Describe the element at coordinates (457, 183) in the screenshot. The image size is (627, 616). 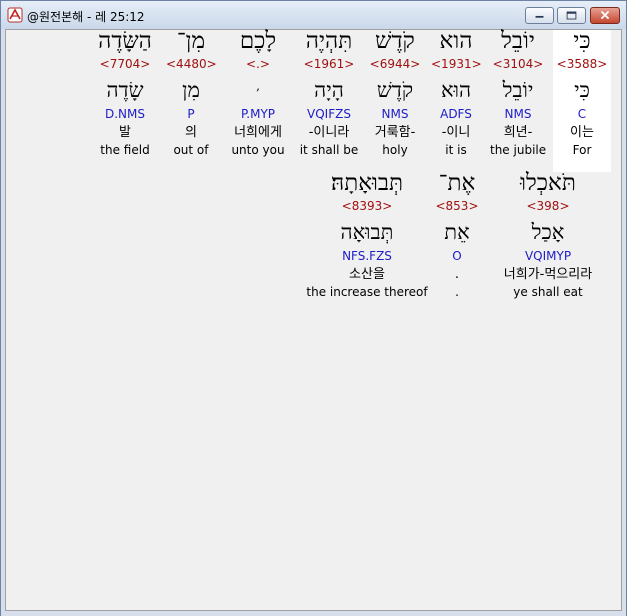
I see `hebrew-word: אֶת־` at that location.